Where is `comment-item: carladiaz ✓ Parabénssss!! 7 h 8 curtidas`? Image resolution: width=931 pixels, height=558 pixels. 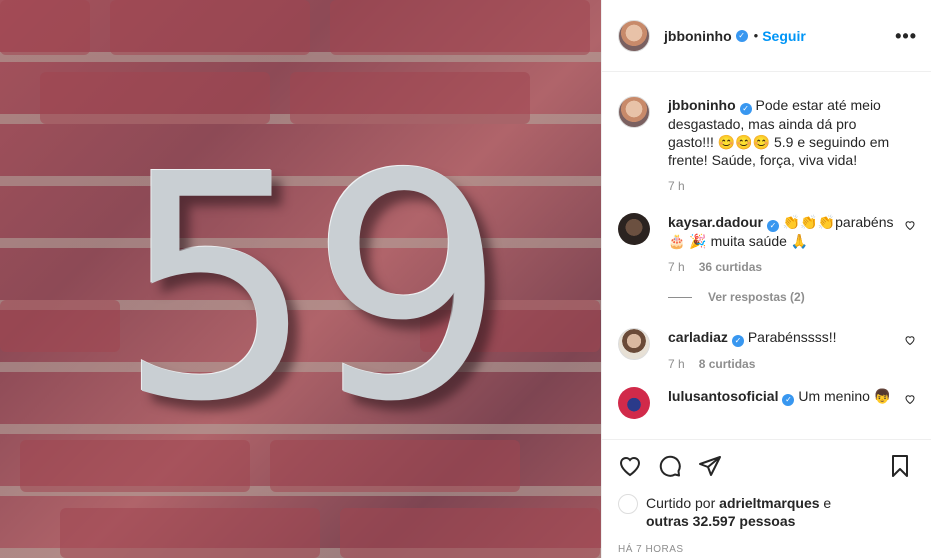
comment-item: carladiaz ✓ Parabénssss!! 7 h 8 curtidas is located at coordinates (767, 350).